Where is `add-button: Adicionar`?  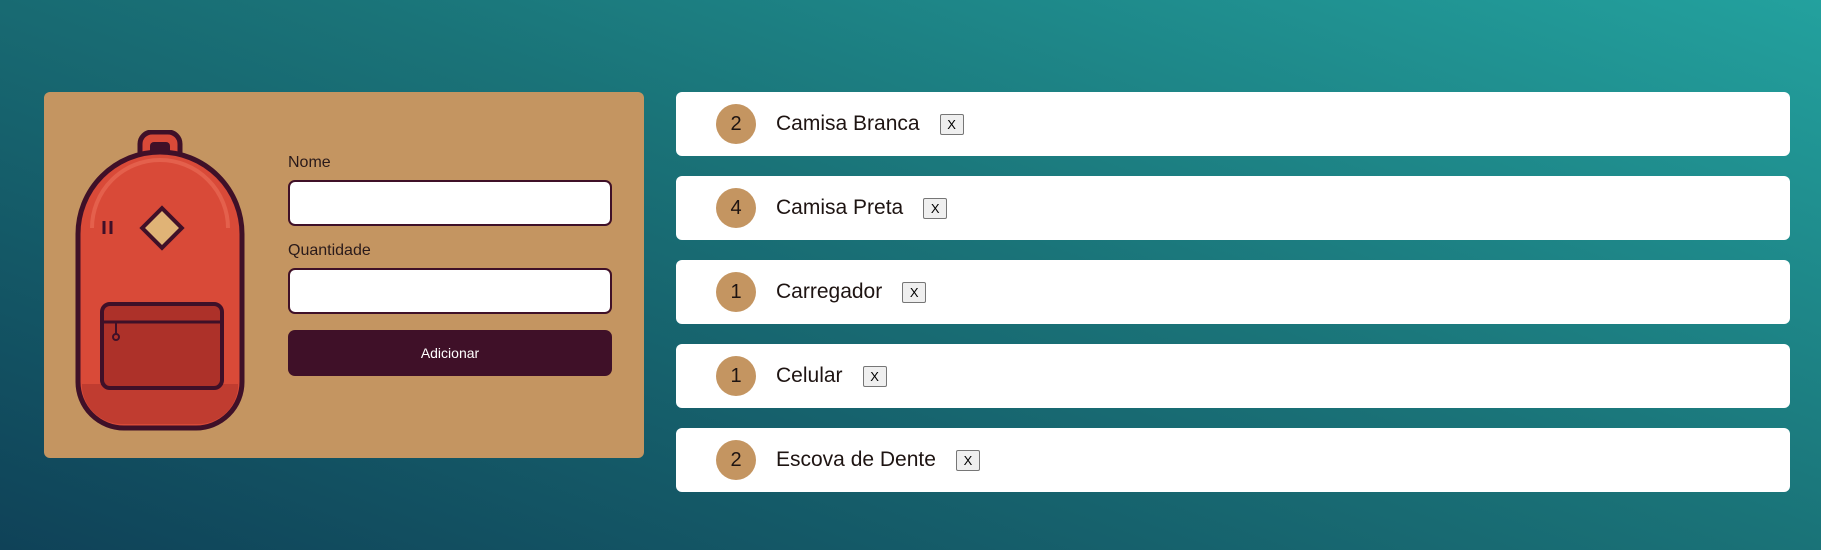 add-button: Adicionar is located at coordinates (450, 353).